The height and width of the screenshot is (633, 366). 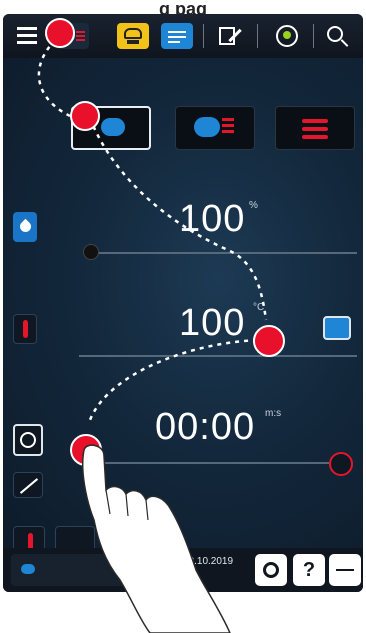 What do you see at coordinates (156, 538) in the screenshot?
I see `touch-hand-icon` at bounding box center [156, 538].